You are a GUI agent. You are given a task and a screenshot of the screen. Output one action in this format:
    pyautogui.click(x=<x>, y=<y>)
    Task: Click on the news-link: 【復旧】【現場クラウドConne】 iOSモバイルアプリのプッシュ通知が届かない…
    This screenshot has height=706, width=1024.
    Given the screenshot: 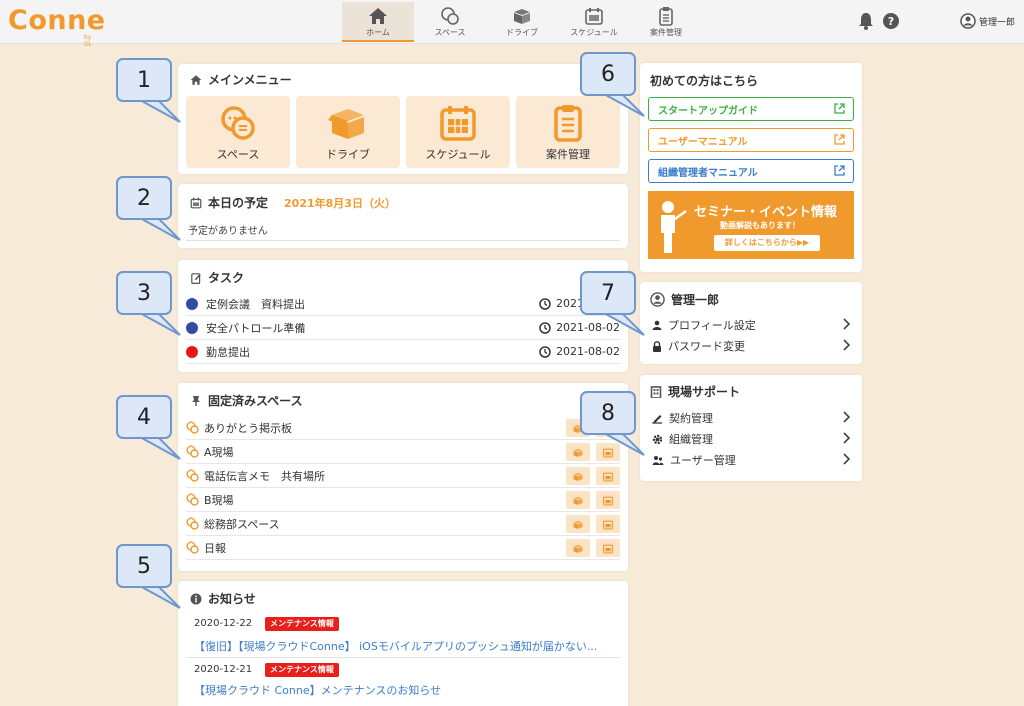 What is the action you would take?
    pyautogui.click(x=395, y=646)
    